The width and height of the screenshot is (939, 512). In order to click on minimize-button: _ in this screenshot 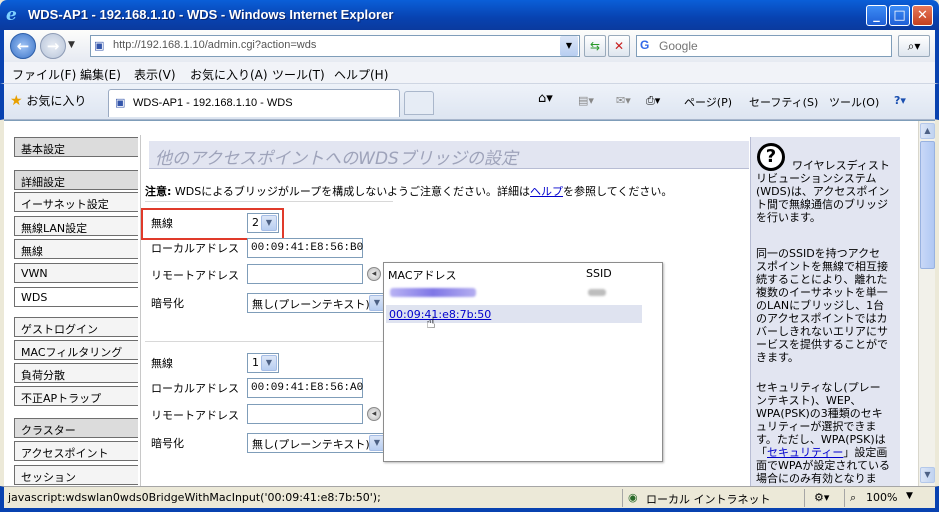, I will do `click(876, 15)`.